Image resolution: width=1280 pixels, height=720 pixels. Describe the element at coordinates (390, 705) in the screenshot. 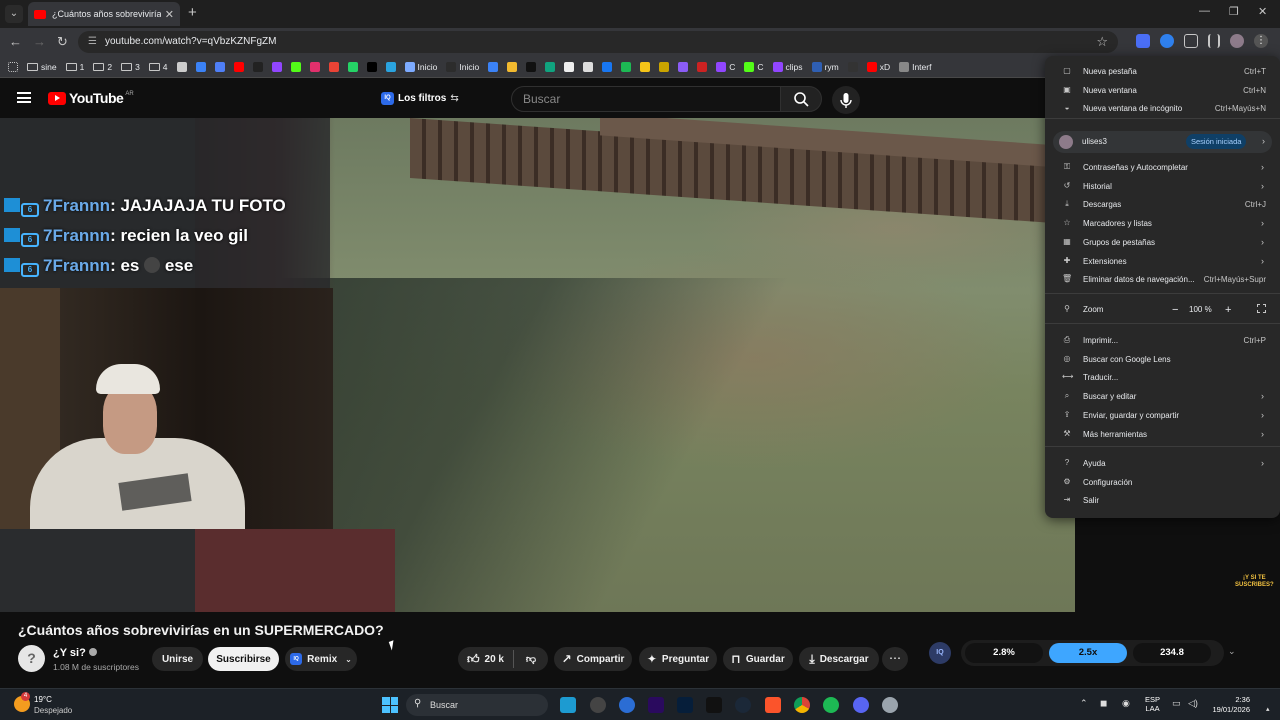

I see `windows-start-button` at that location.